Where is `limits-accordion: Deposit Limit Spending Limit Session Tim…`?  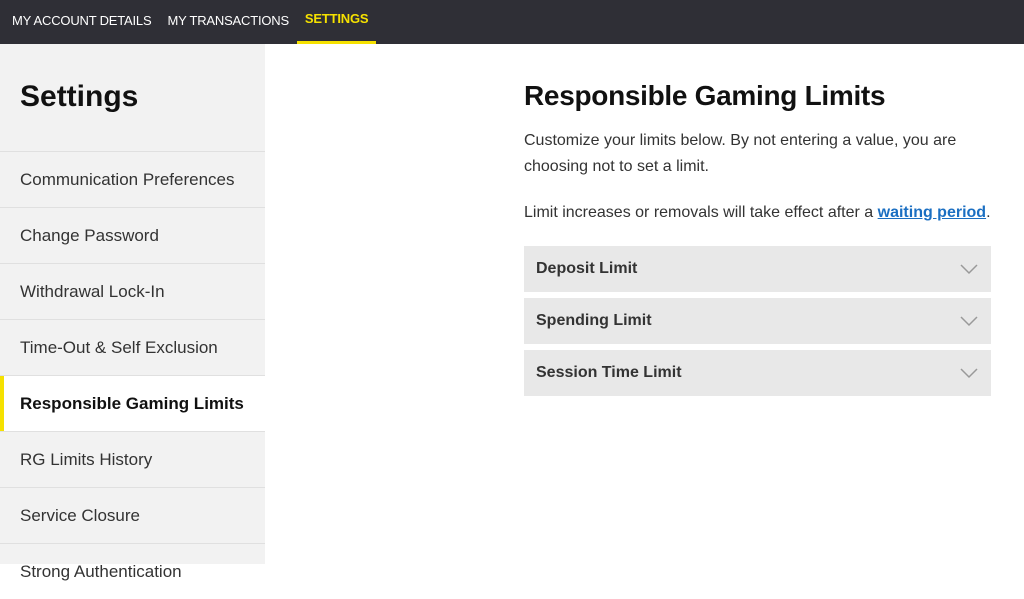
limits-accordion: Deposit Limit Spending Limit Session Tim… is located at coordinates (759, 321).